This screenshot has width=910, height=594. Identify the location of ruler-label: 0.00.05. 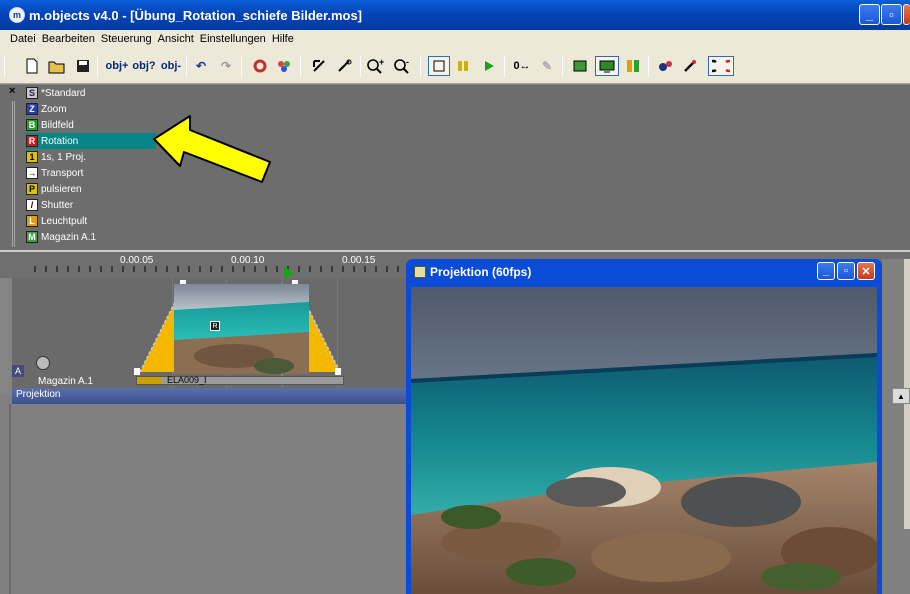
(137, 260).